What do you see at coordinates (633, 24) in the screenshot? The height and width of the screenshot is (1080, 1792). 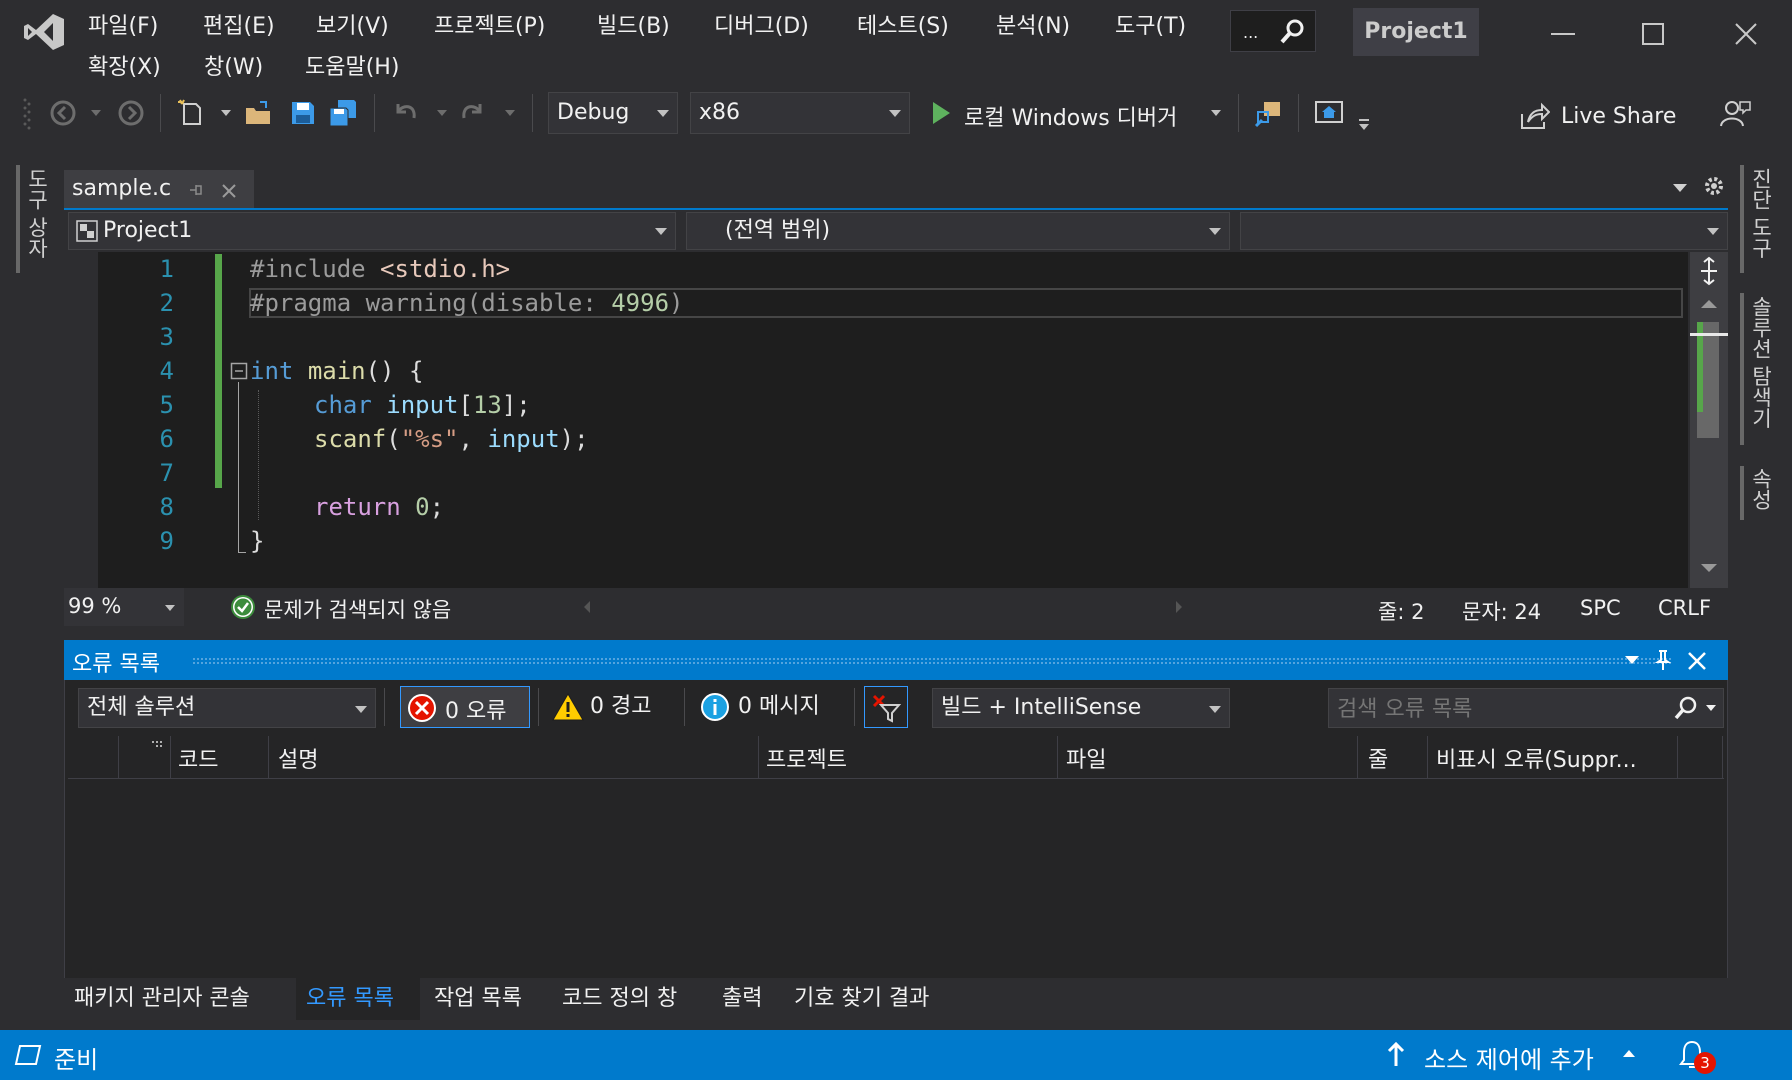 I see `menu-build: 빌드(B)` at bounding box center [633, 24].